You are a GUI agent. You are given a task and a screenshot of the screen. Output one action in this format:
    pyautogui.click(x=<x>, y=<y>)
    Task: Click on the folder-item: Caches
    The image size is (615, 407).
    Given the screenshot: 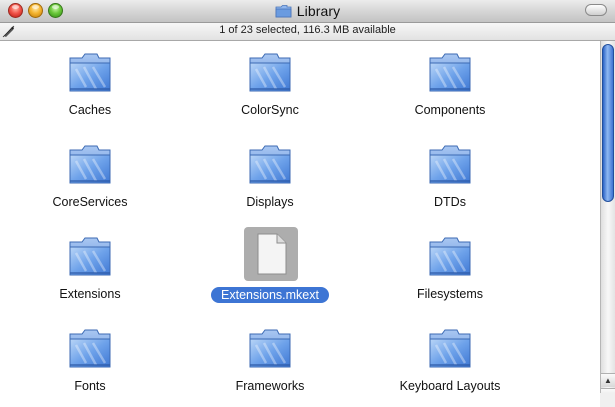 What is the action you would take?
    pyautogui.click(x=90, y=86)
    